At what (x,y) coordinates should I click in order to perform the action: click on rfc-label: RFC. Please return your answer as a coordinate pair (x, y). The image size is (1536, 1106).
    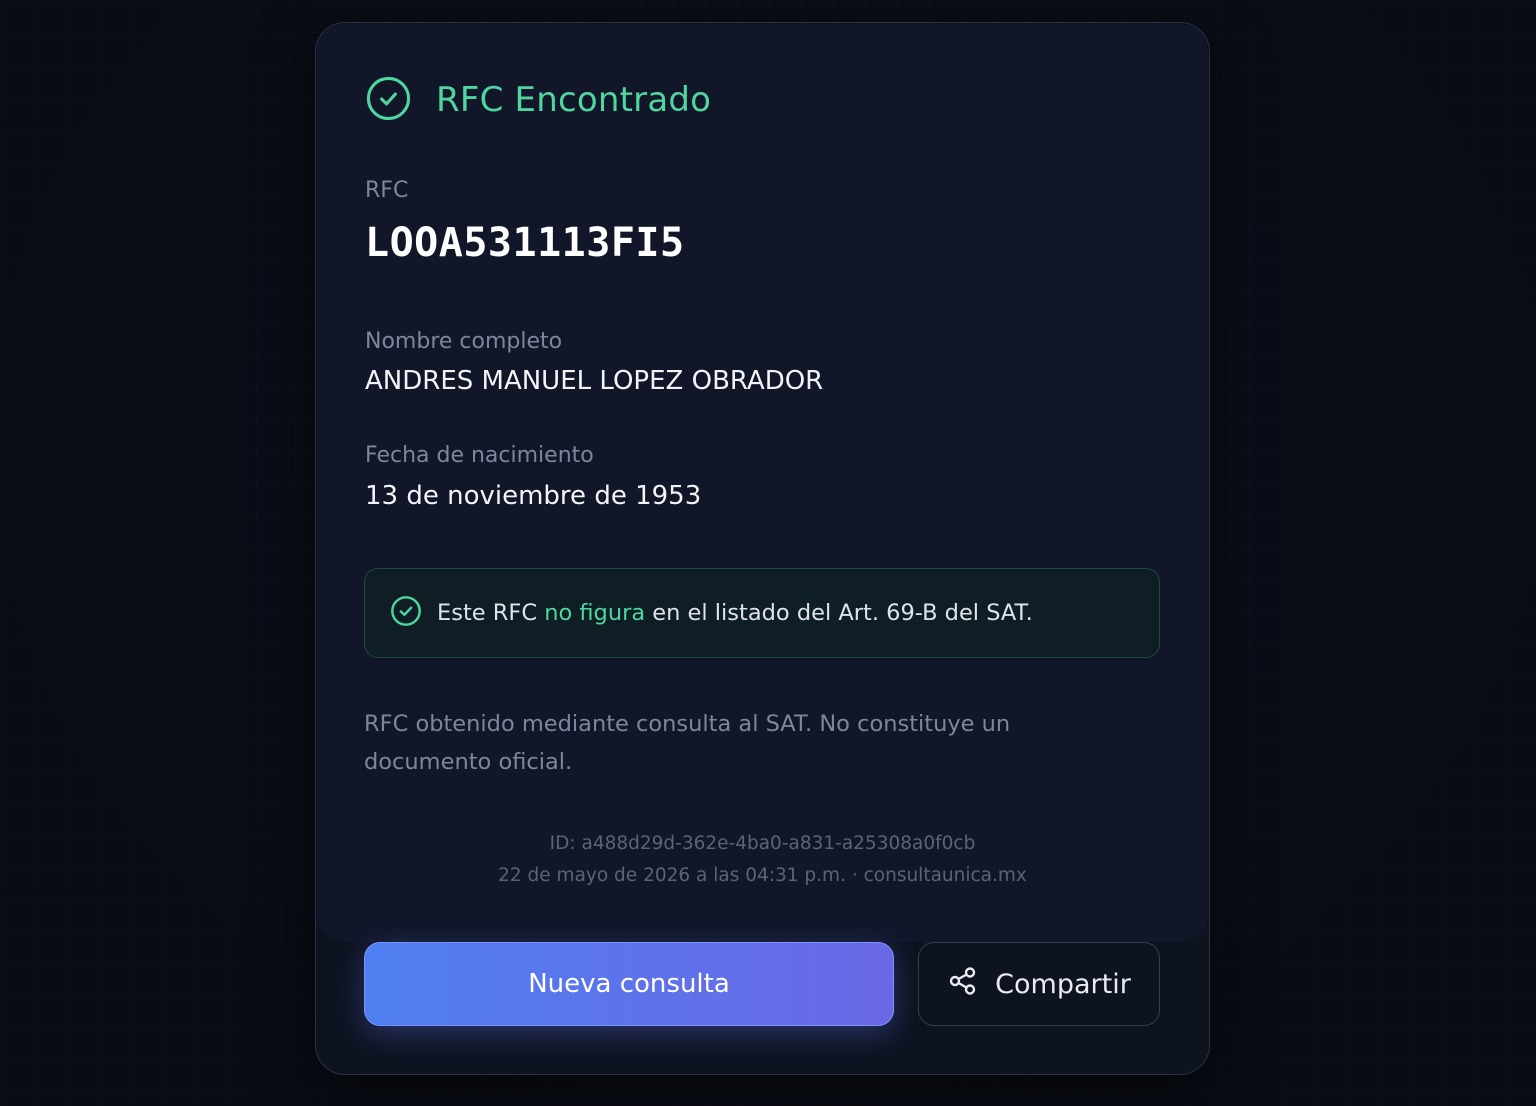
    Looking at the image, I should click on (387, 190).